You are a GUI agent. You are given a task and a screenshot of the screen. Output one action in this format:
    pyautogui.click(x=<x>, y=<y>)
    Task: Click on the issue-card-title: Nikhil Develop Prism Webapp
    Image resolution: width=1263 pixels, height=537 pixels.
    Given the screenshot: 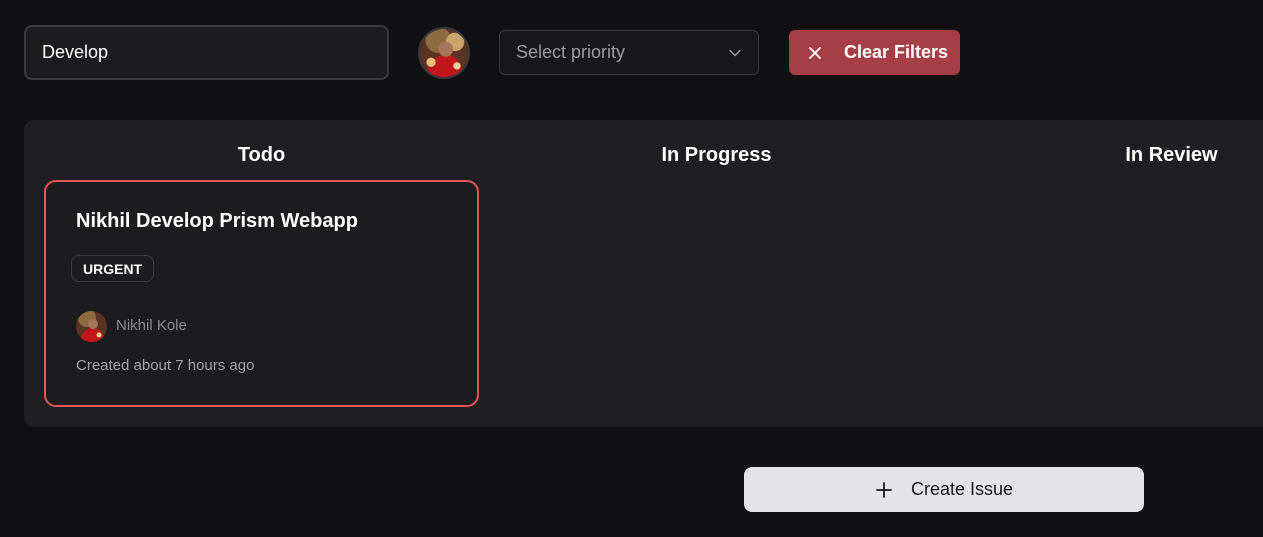 What is the action you would take?
    pyautogui.click(x=217, y=221)
    